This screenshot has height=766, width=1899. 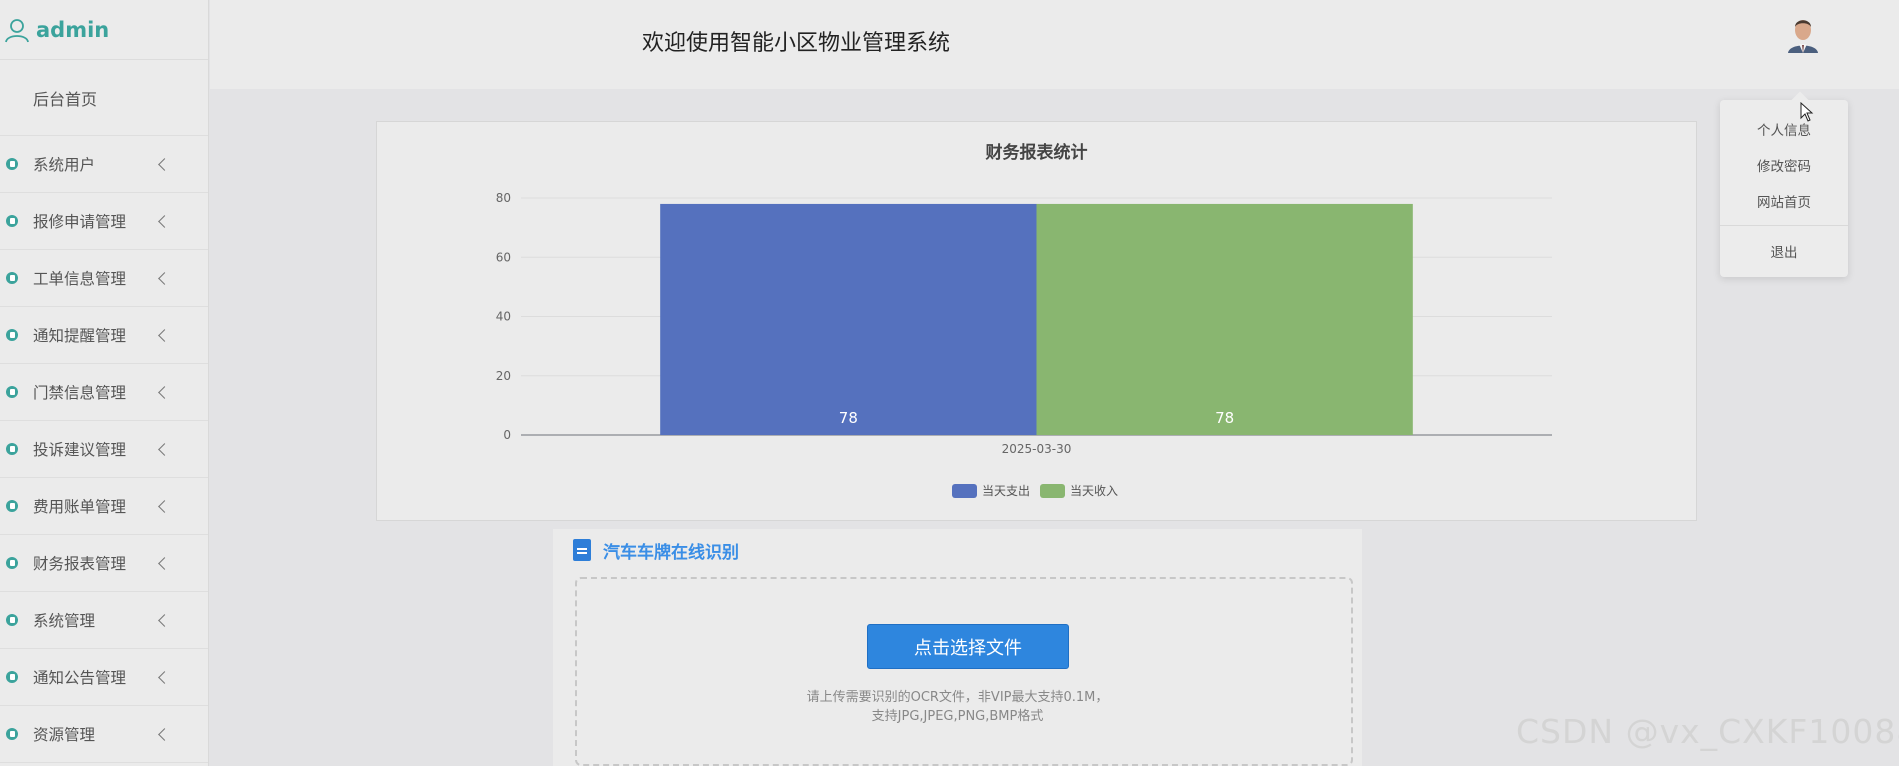 I want to click on sidebar-item: 门禁信息管理, so click(x=104, y=392).